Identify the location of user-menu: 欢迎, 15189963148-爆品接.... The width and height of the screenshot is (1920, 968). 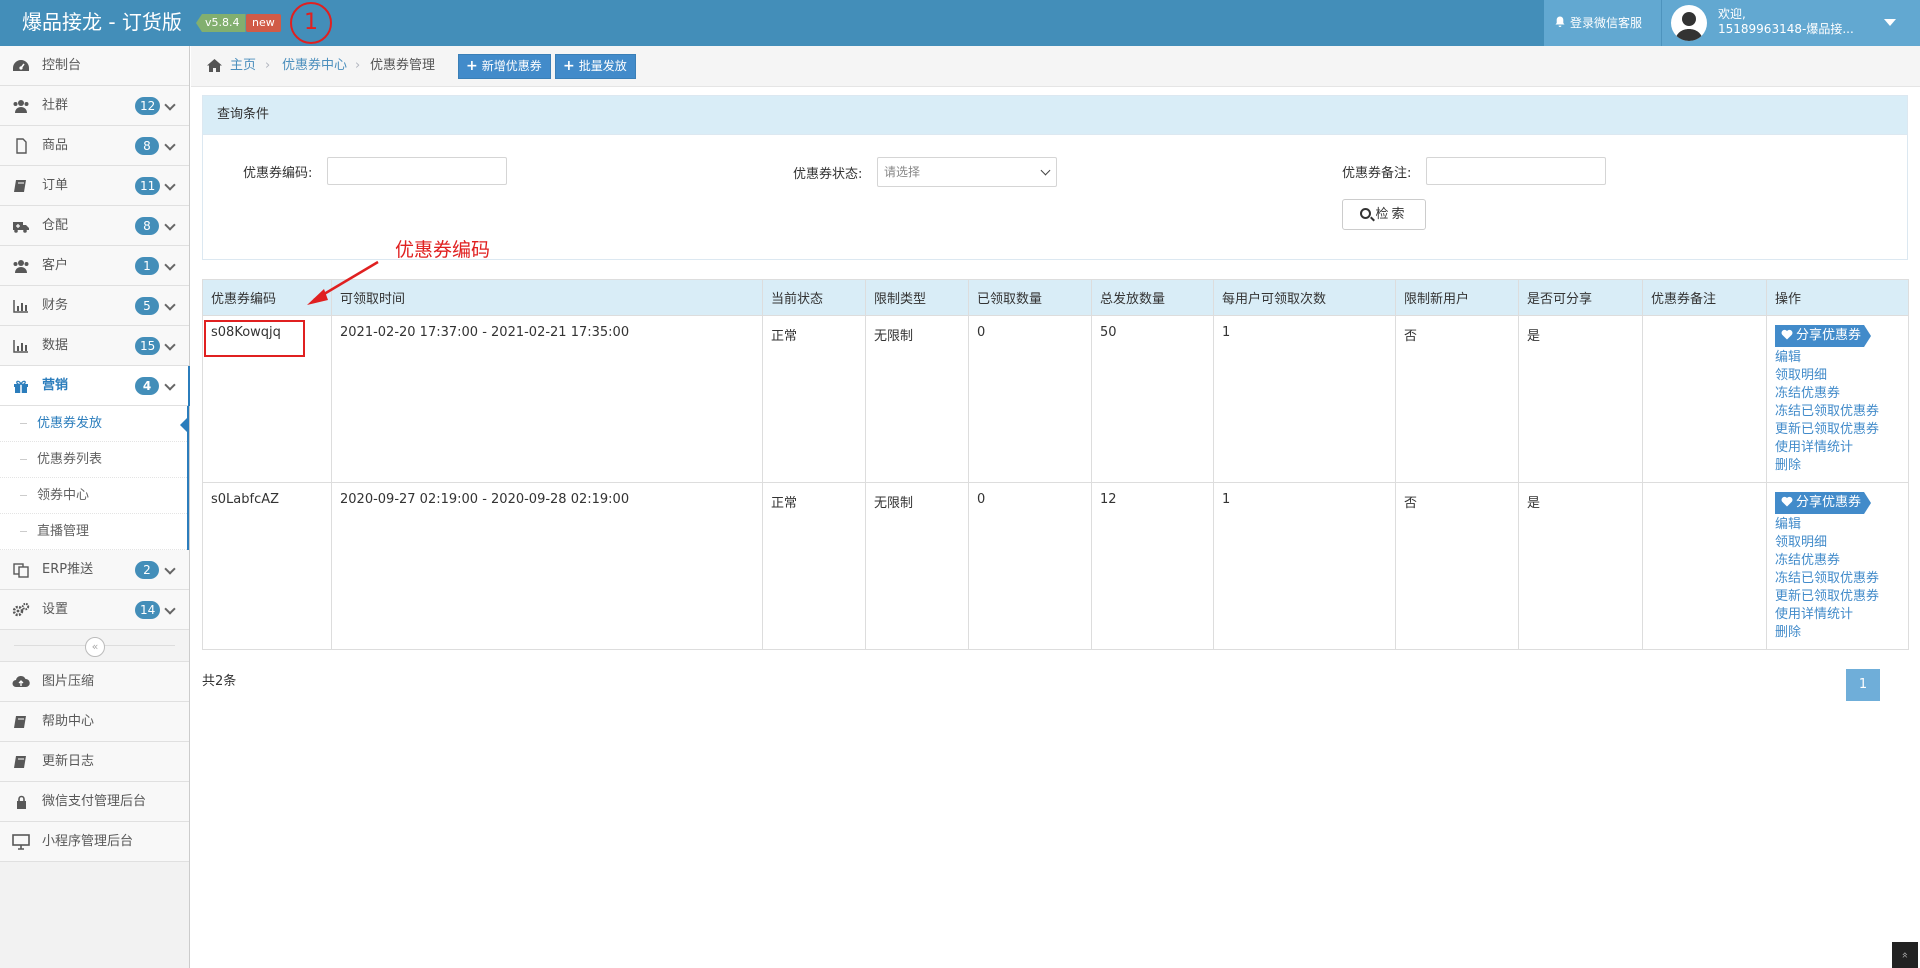
(1790, 23).